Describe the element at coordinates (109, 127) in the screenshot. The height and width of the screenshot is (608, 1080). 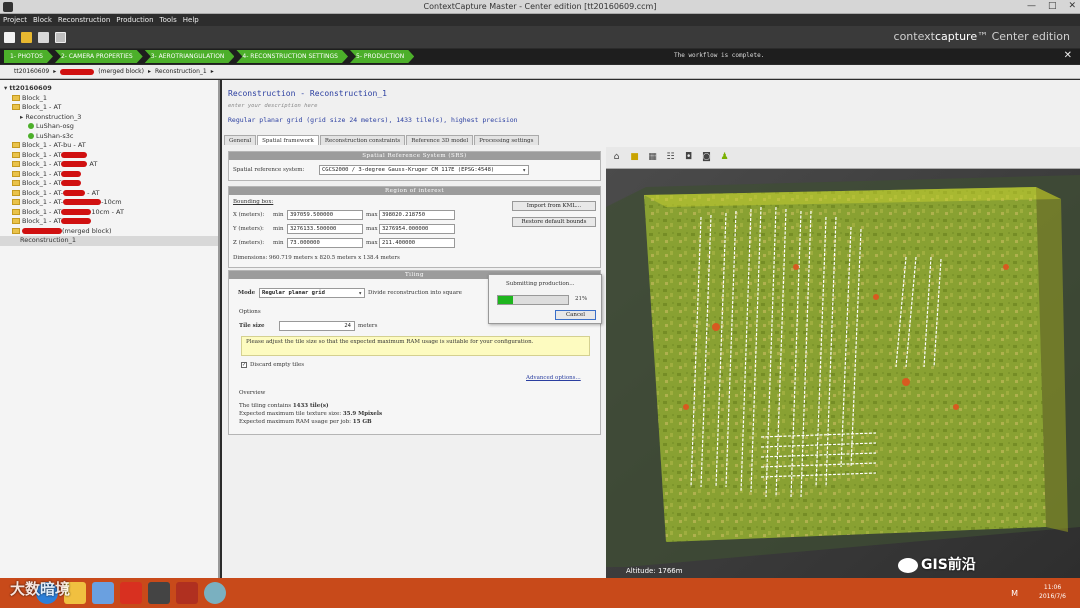
I see `tree-item: LuShan-osg` at that location.